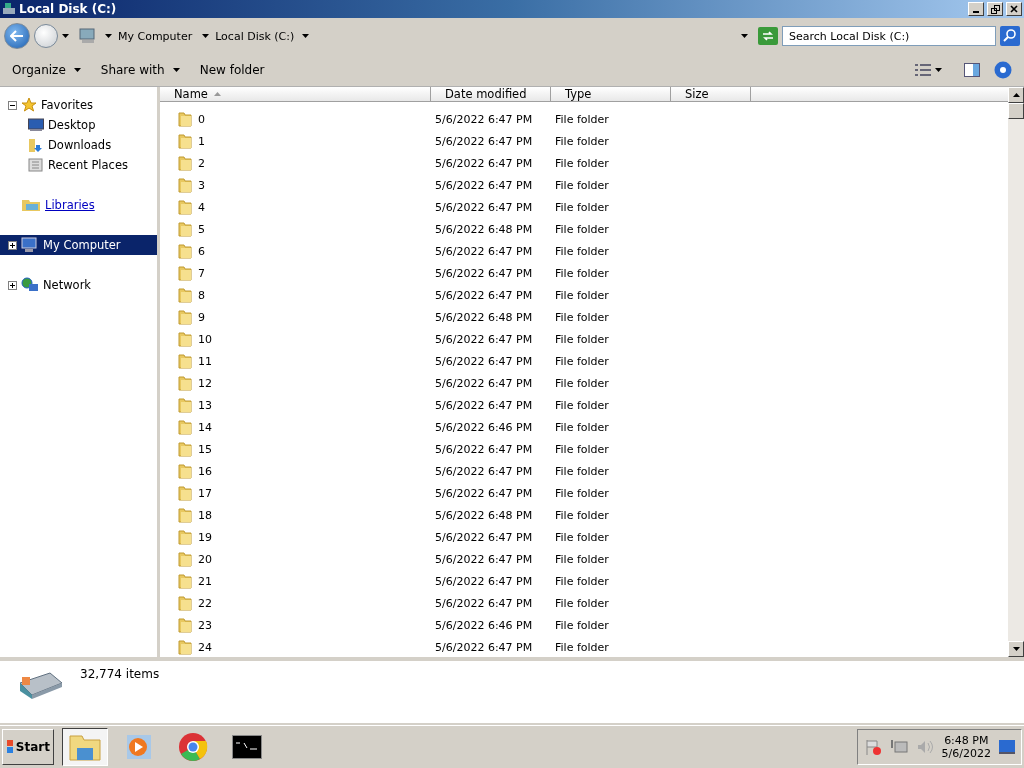  What do you see at coordinates (872, 747) in the screenshot?
I see `flag-icon` at bounding box center [872, 747].